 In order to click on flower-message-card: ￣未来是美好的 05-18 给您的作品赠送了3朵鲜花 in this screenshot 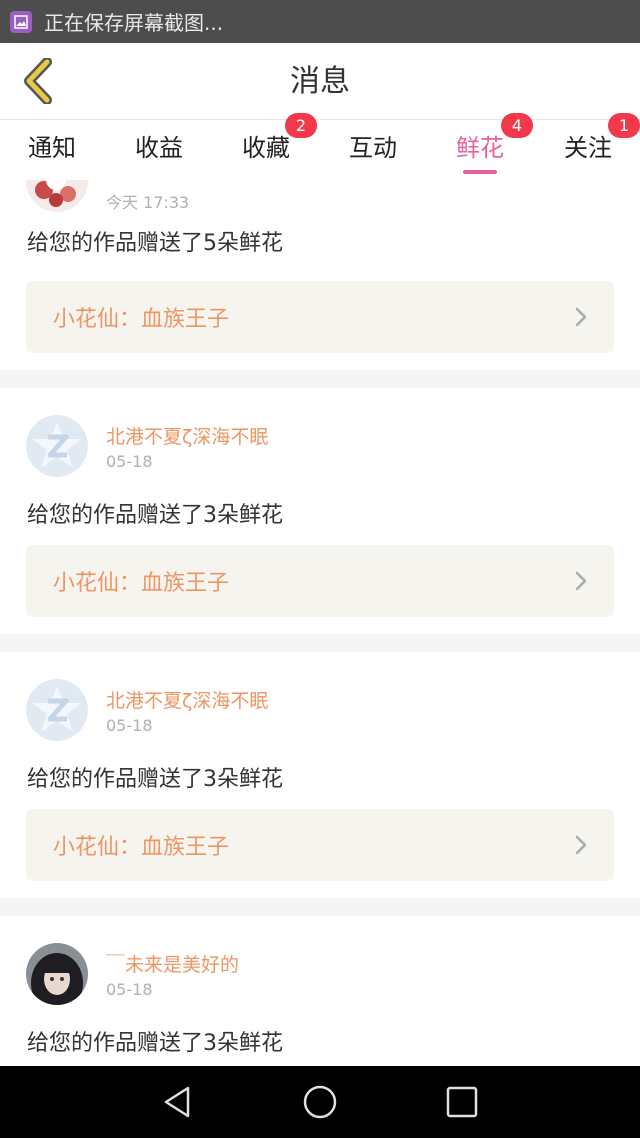, I will do `click(320, 991)`.